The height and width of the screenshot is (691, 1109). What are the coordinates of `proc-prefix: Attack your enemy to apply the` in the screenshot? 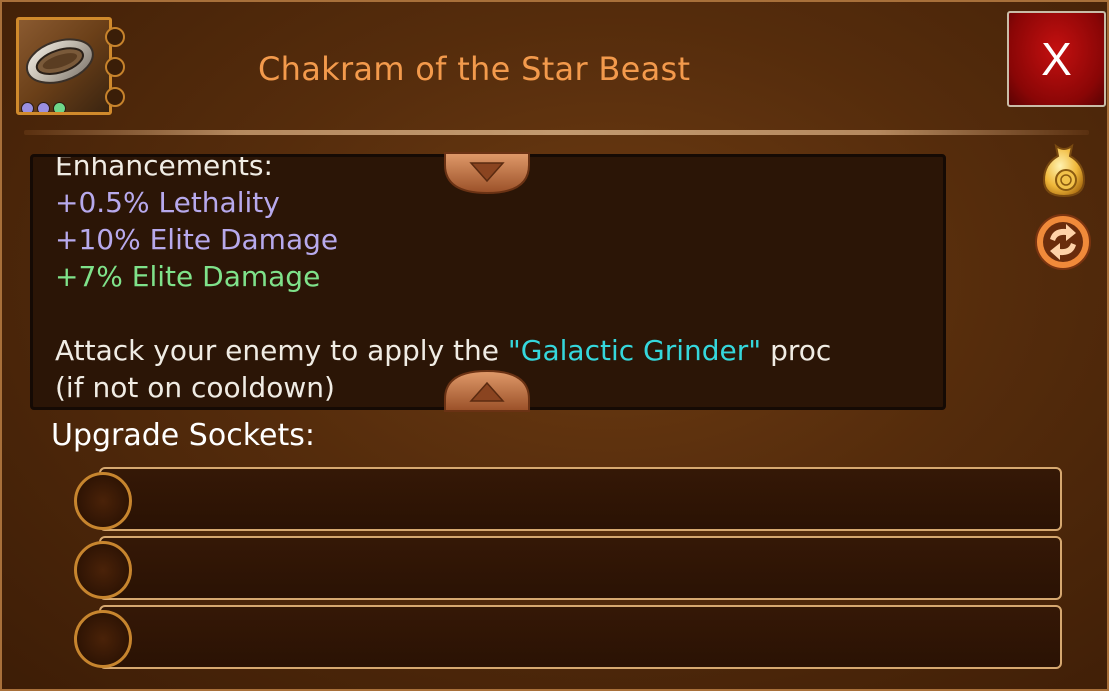 It's located at (281, 350).